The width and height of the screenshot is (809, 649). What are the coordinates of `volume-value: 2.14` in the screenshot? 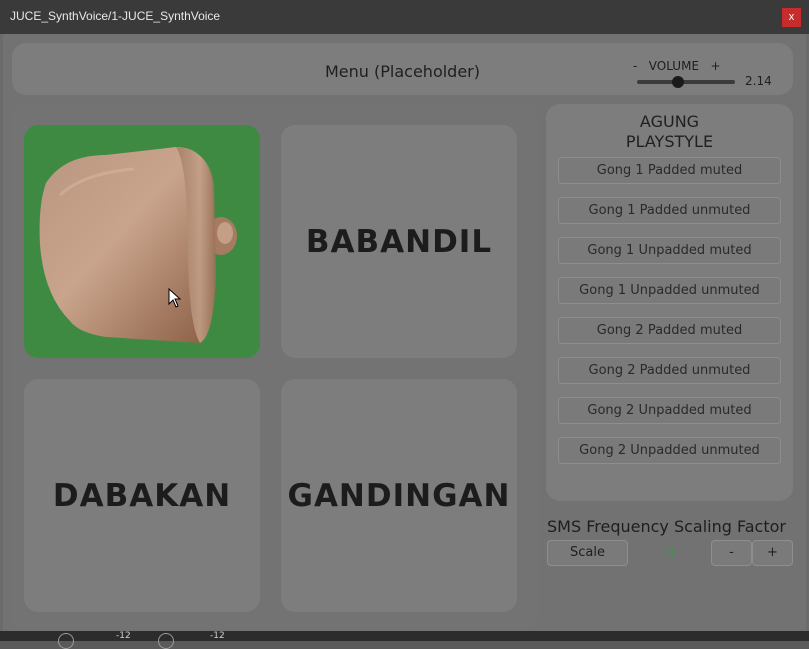 It's located at (758, 81).